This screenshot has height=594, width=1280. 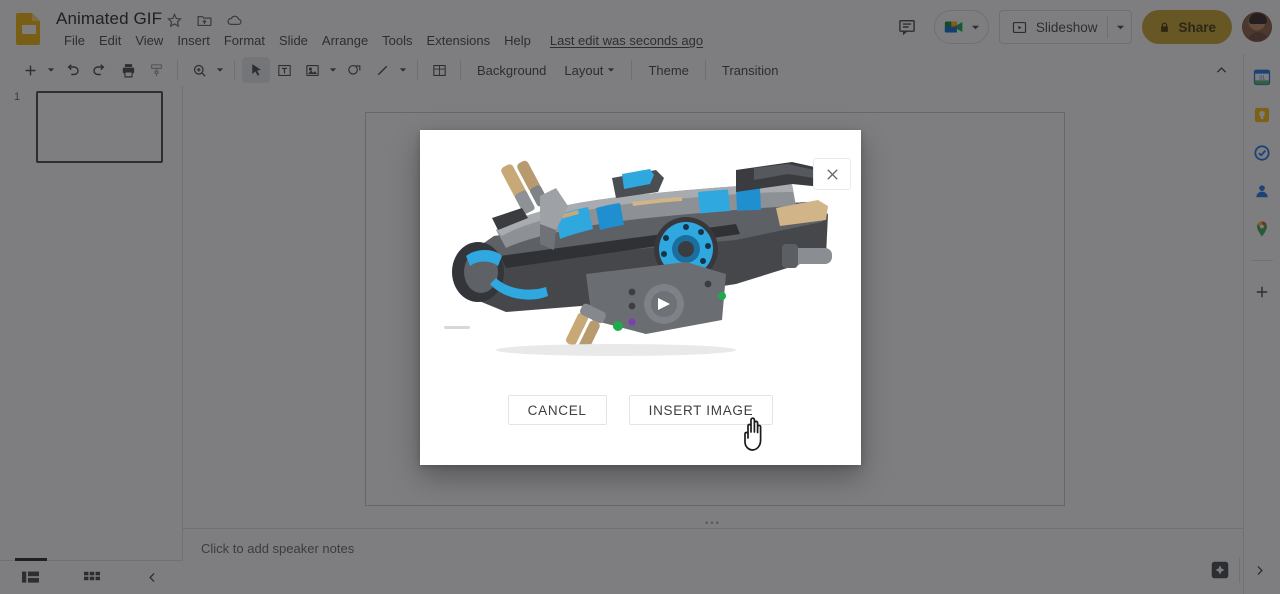 I want to click on cancel-button: CANCEL, so click(x=557, y=410).